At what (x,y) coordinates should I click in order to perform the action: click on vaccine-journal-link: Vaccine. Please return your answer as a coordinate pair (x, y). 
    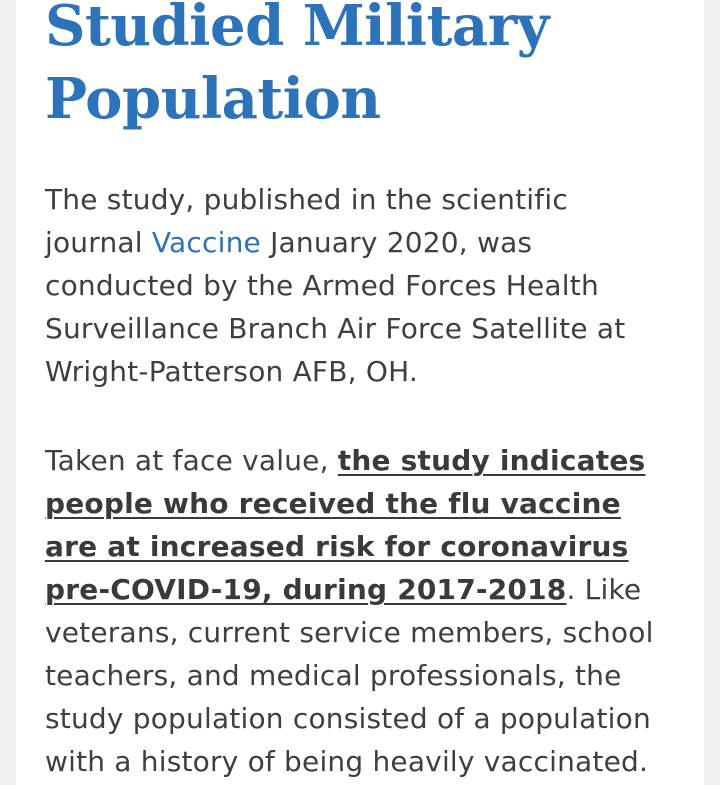
    Looking at the image, I should click on (206, 242).